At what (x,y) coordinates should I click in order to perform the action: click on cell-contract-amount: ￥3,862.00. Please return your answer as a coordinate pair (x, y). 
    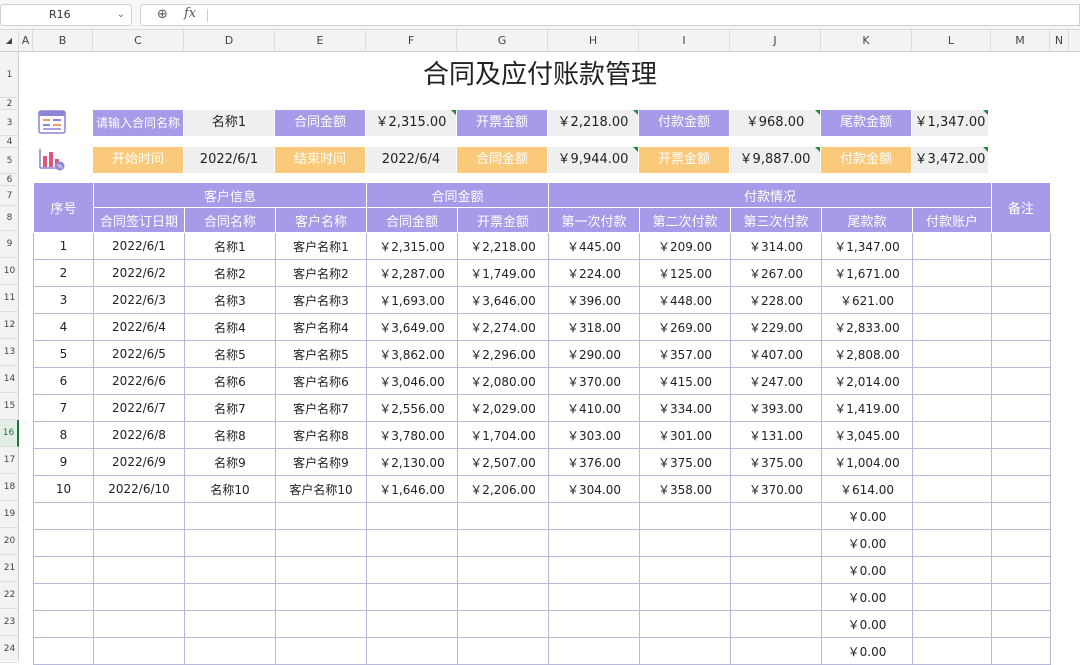
    Looking at the image, I should click on (412, 354).